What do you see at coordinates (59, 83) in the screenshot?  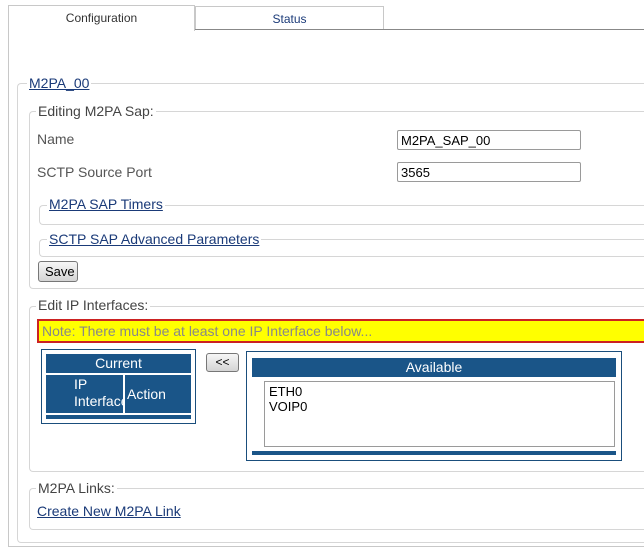 I see `sap-title-link: M2PA_00` at bounding box center [59, 83].